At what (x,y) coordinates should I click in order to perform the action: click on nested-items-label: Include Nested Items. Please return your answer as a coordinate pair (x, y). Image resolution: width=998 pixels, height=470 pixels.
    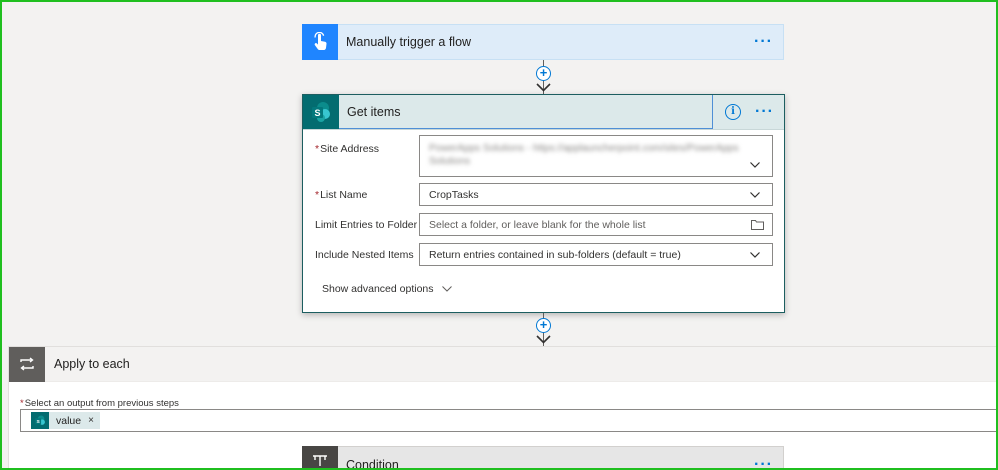
    Looking at the image, I should click on (364, 255).